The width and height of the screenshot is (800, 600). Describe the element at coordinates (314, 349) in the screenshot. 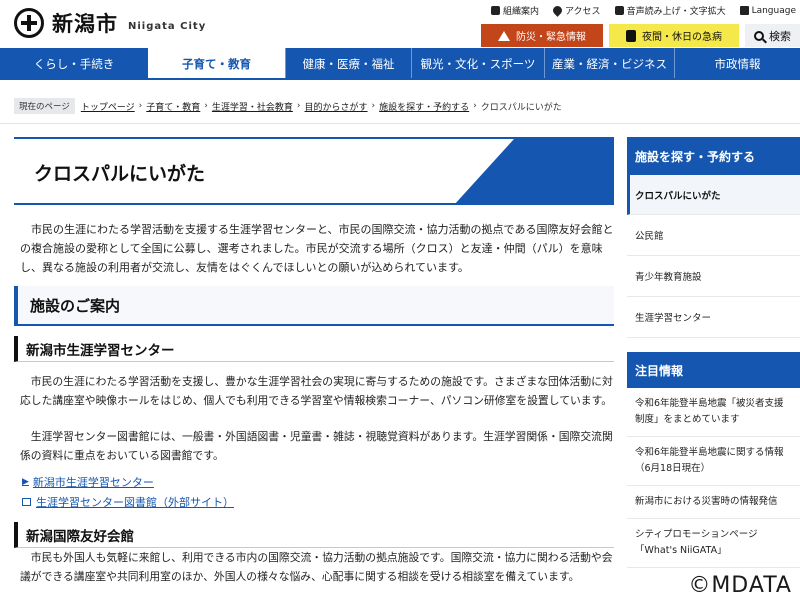

I see `subheading-lifelong-learning-center: 新潟市生涯学習センター` at that location.